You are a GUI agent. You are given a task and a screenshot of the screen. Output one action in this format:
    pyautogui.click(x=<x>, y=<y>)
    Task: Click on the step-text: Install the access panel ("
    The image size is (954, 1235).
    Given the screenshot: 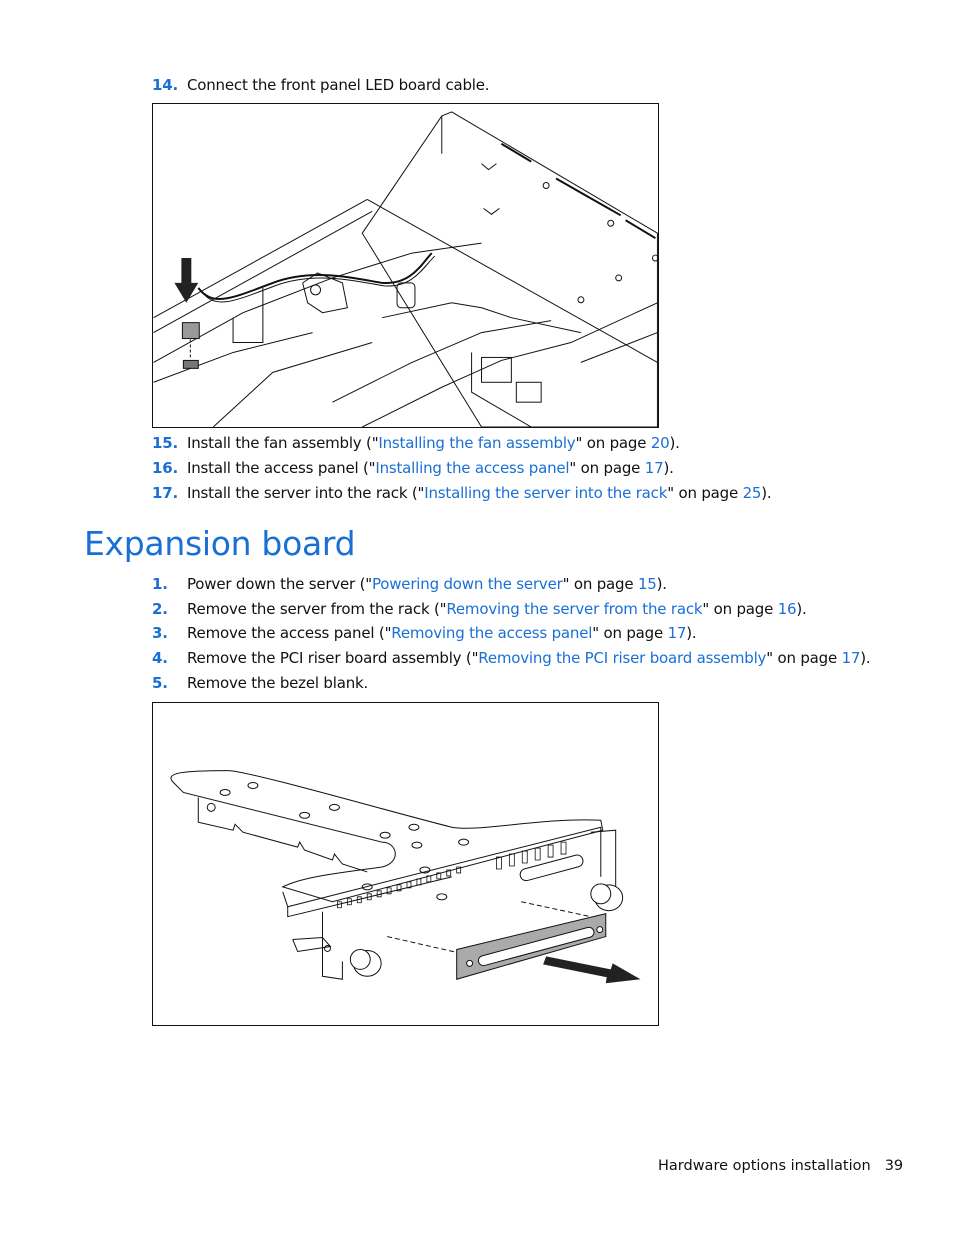 What is the action you would take?
    pyautogui.click(x=281, y=468)
    